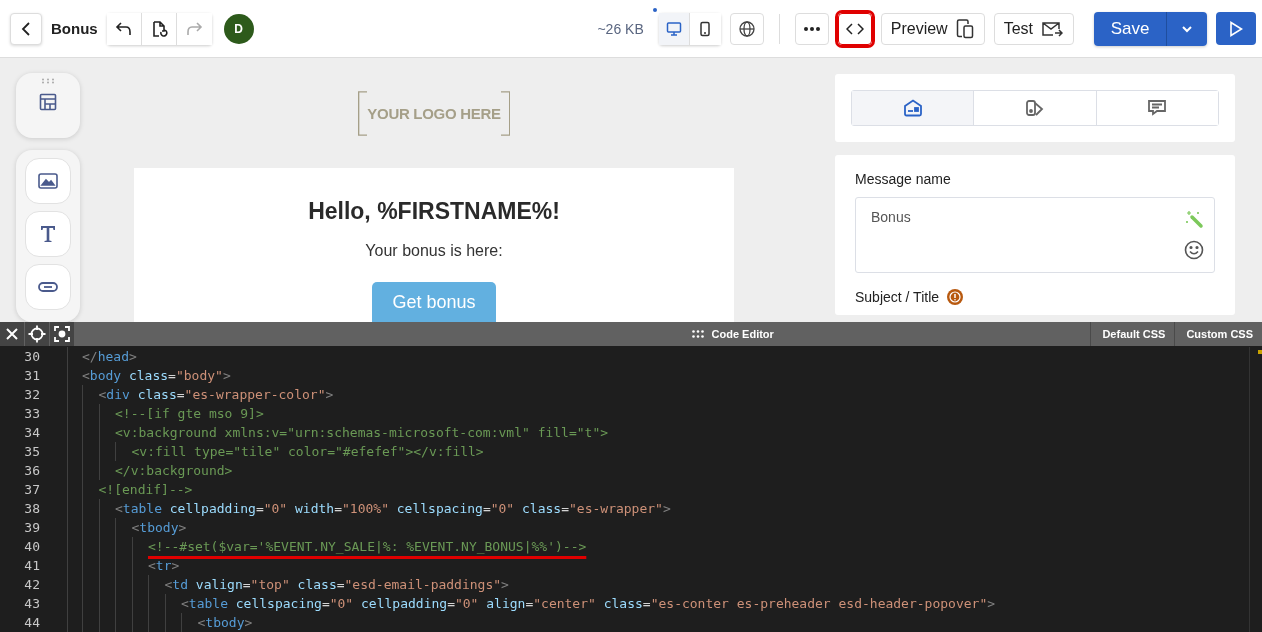 The height and width of the screenshot is (632, 1262). I want to click on close-button, so click(12, 334).